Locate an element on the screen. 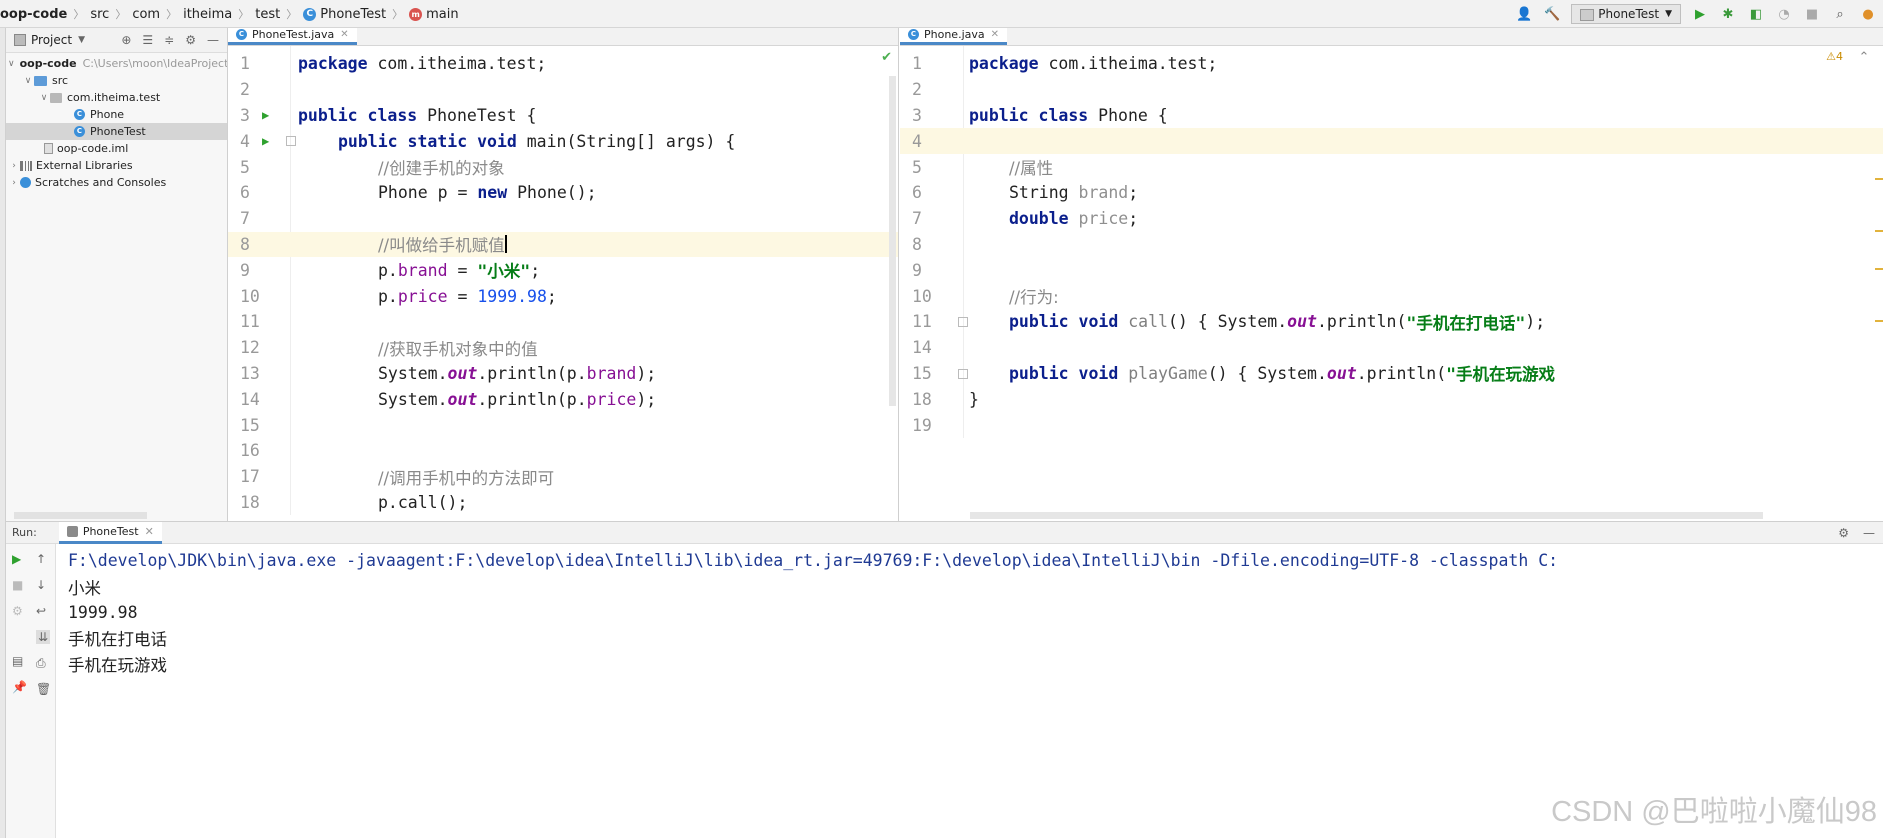  code-line: 5 //创建手机的对象 is located at coordinates (563, 167).